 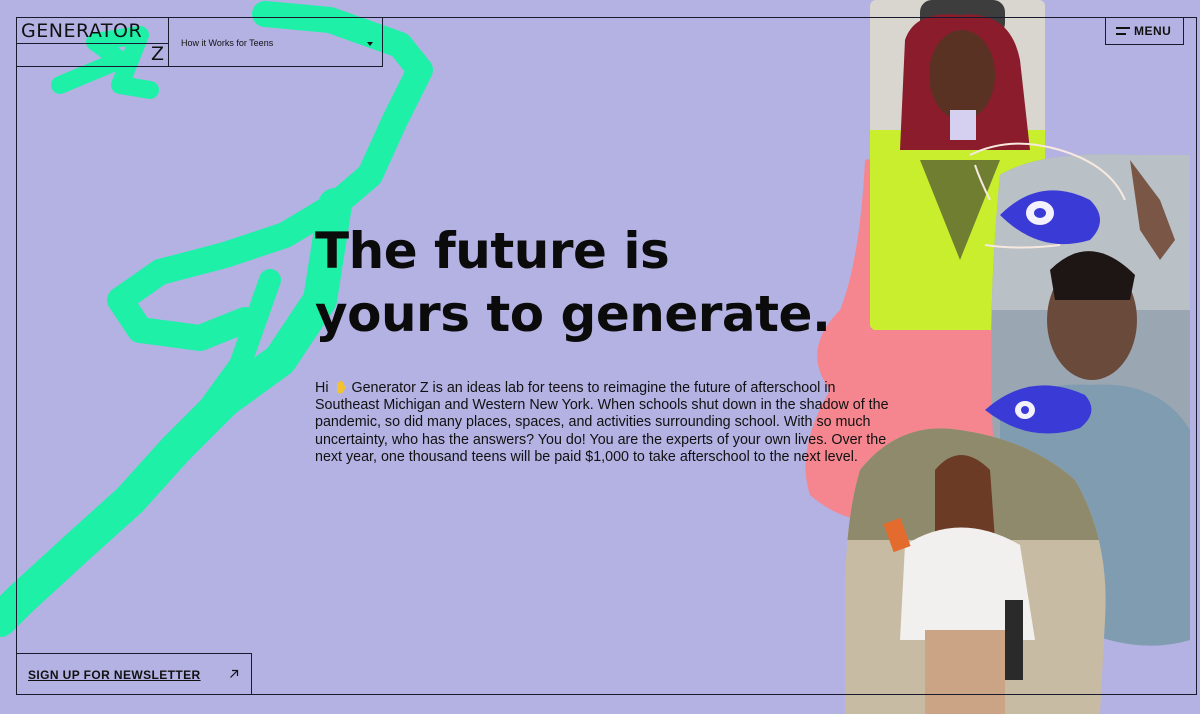 I want to click on newsletter-signup-link: SIGN UP FOR NEWSLETTER, so click(x=134, y=674).